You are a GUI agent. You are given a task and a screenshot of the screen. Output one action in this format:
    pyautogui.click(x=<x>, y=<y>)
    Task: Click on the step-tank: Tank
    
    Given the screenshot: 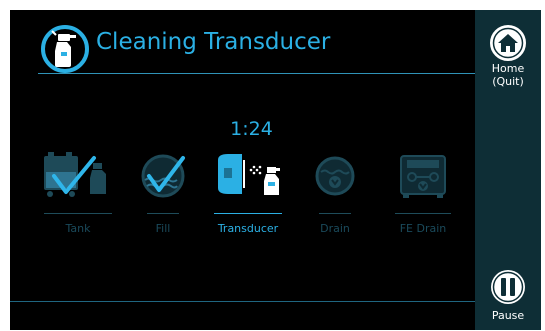 What is the action you would take?
    pyautogui.click(x=78, y=195)
    